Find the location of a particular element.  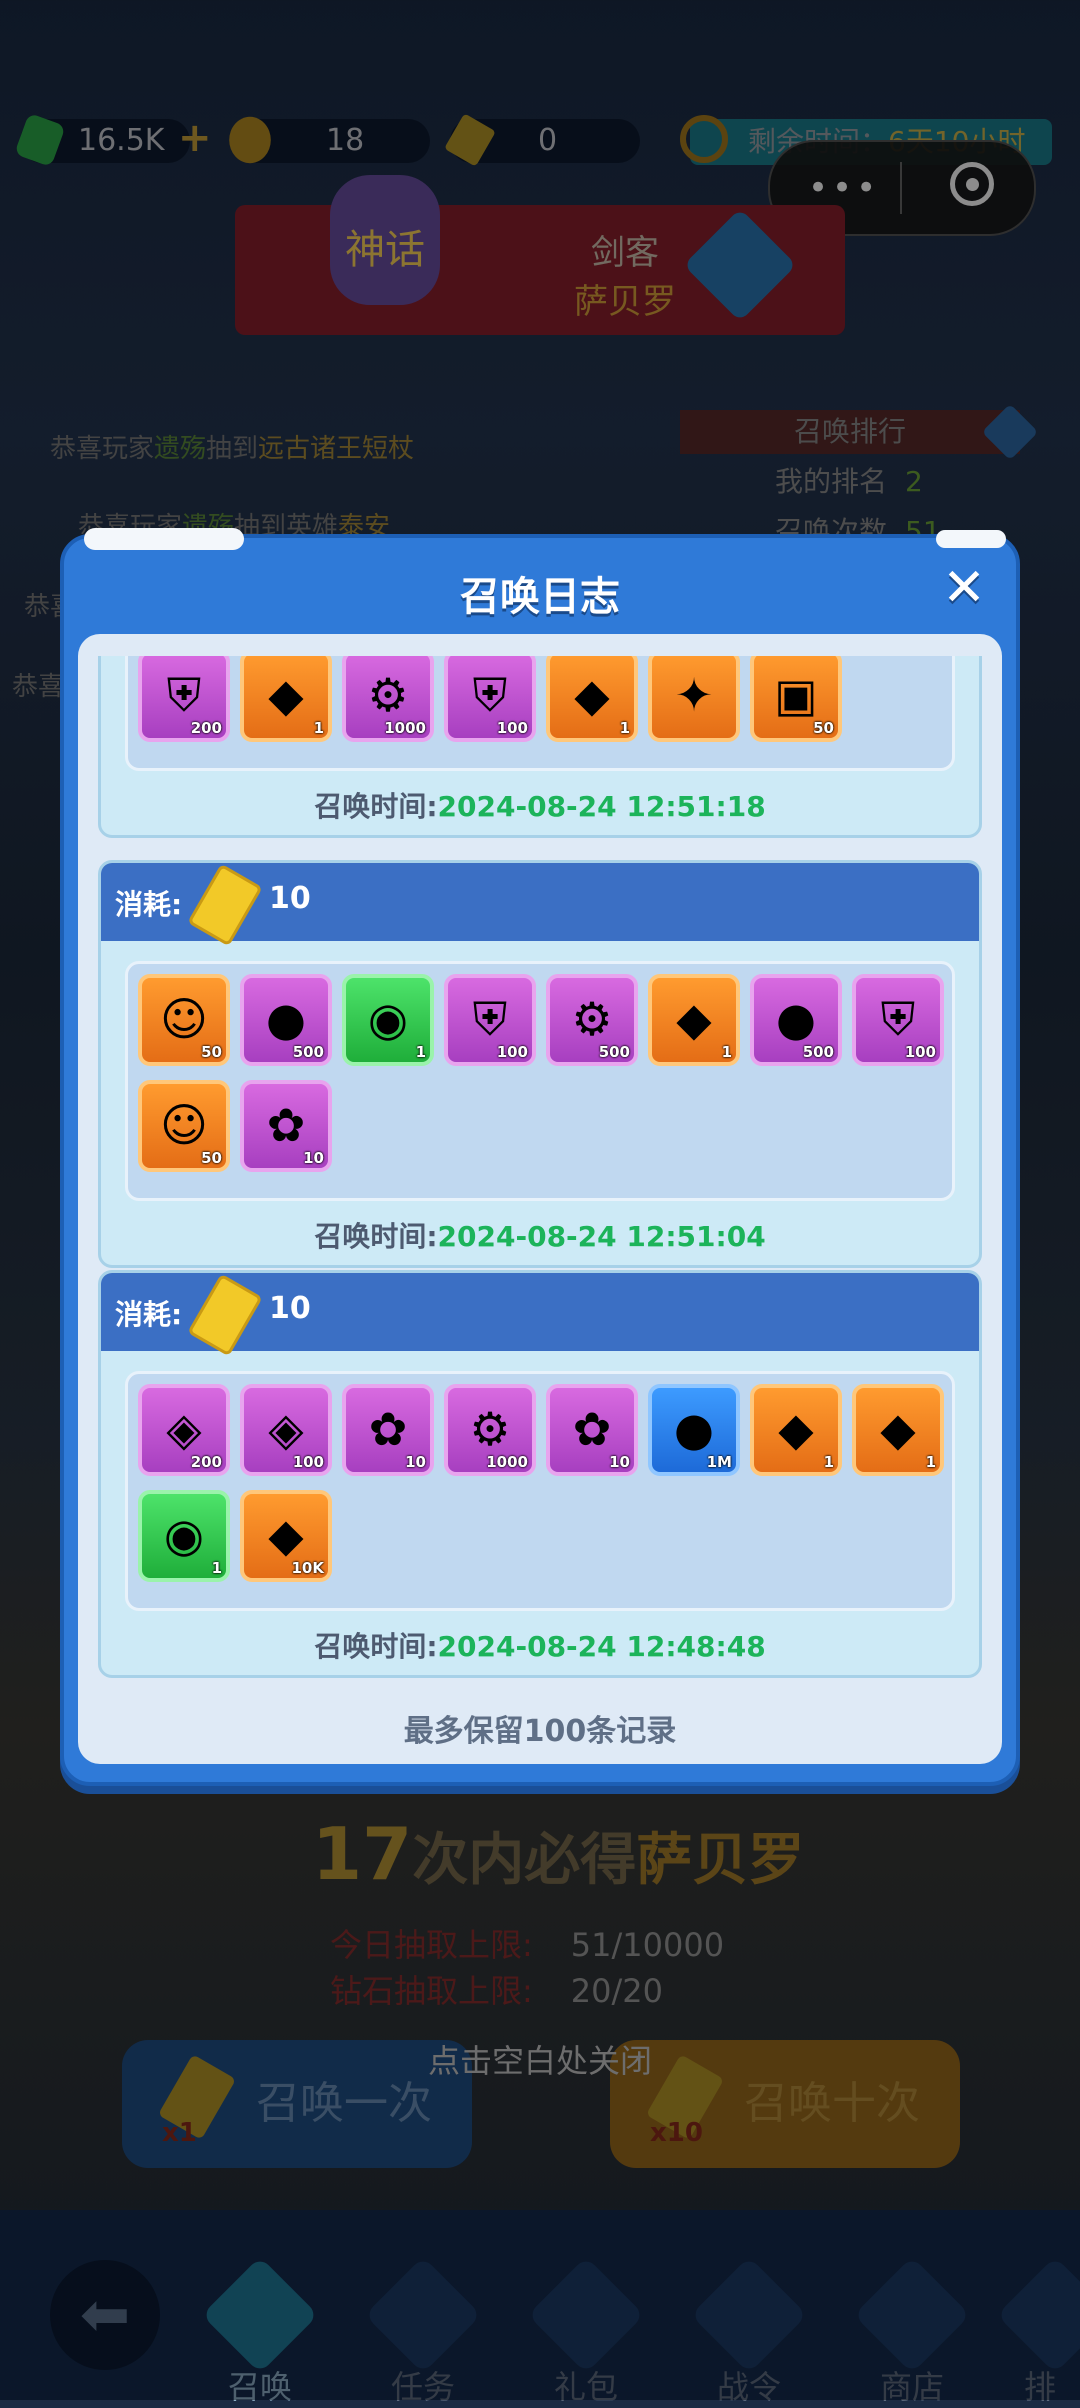

reward-item: ◆ 10K is located at coordinates (286, 1536).